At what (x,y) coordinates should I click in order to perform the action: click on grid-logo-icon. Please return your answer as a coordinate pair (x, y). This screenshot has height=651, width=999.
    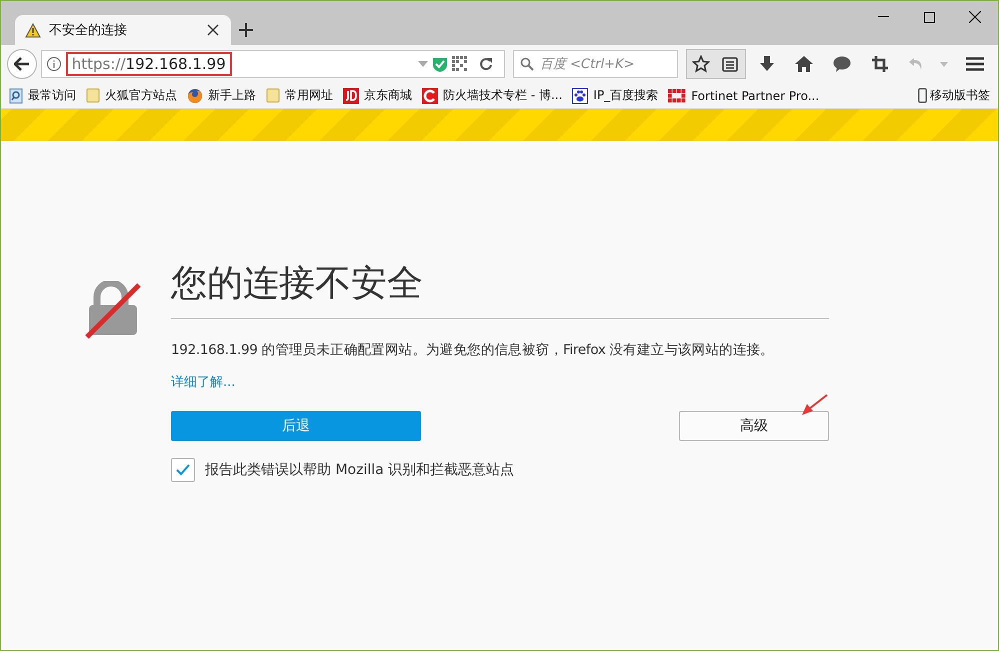
    Looking at the image, I should click on (677, 95).